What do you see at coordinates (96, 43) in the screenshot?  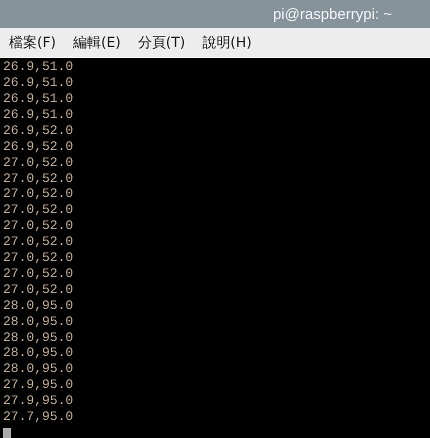 I see `menu-item: 編輯(E)` at bounding box center [96, 43].